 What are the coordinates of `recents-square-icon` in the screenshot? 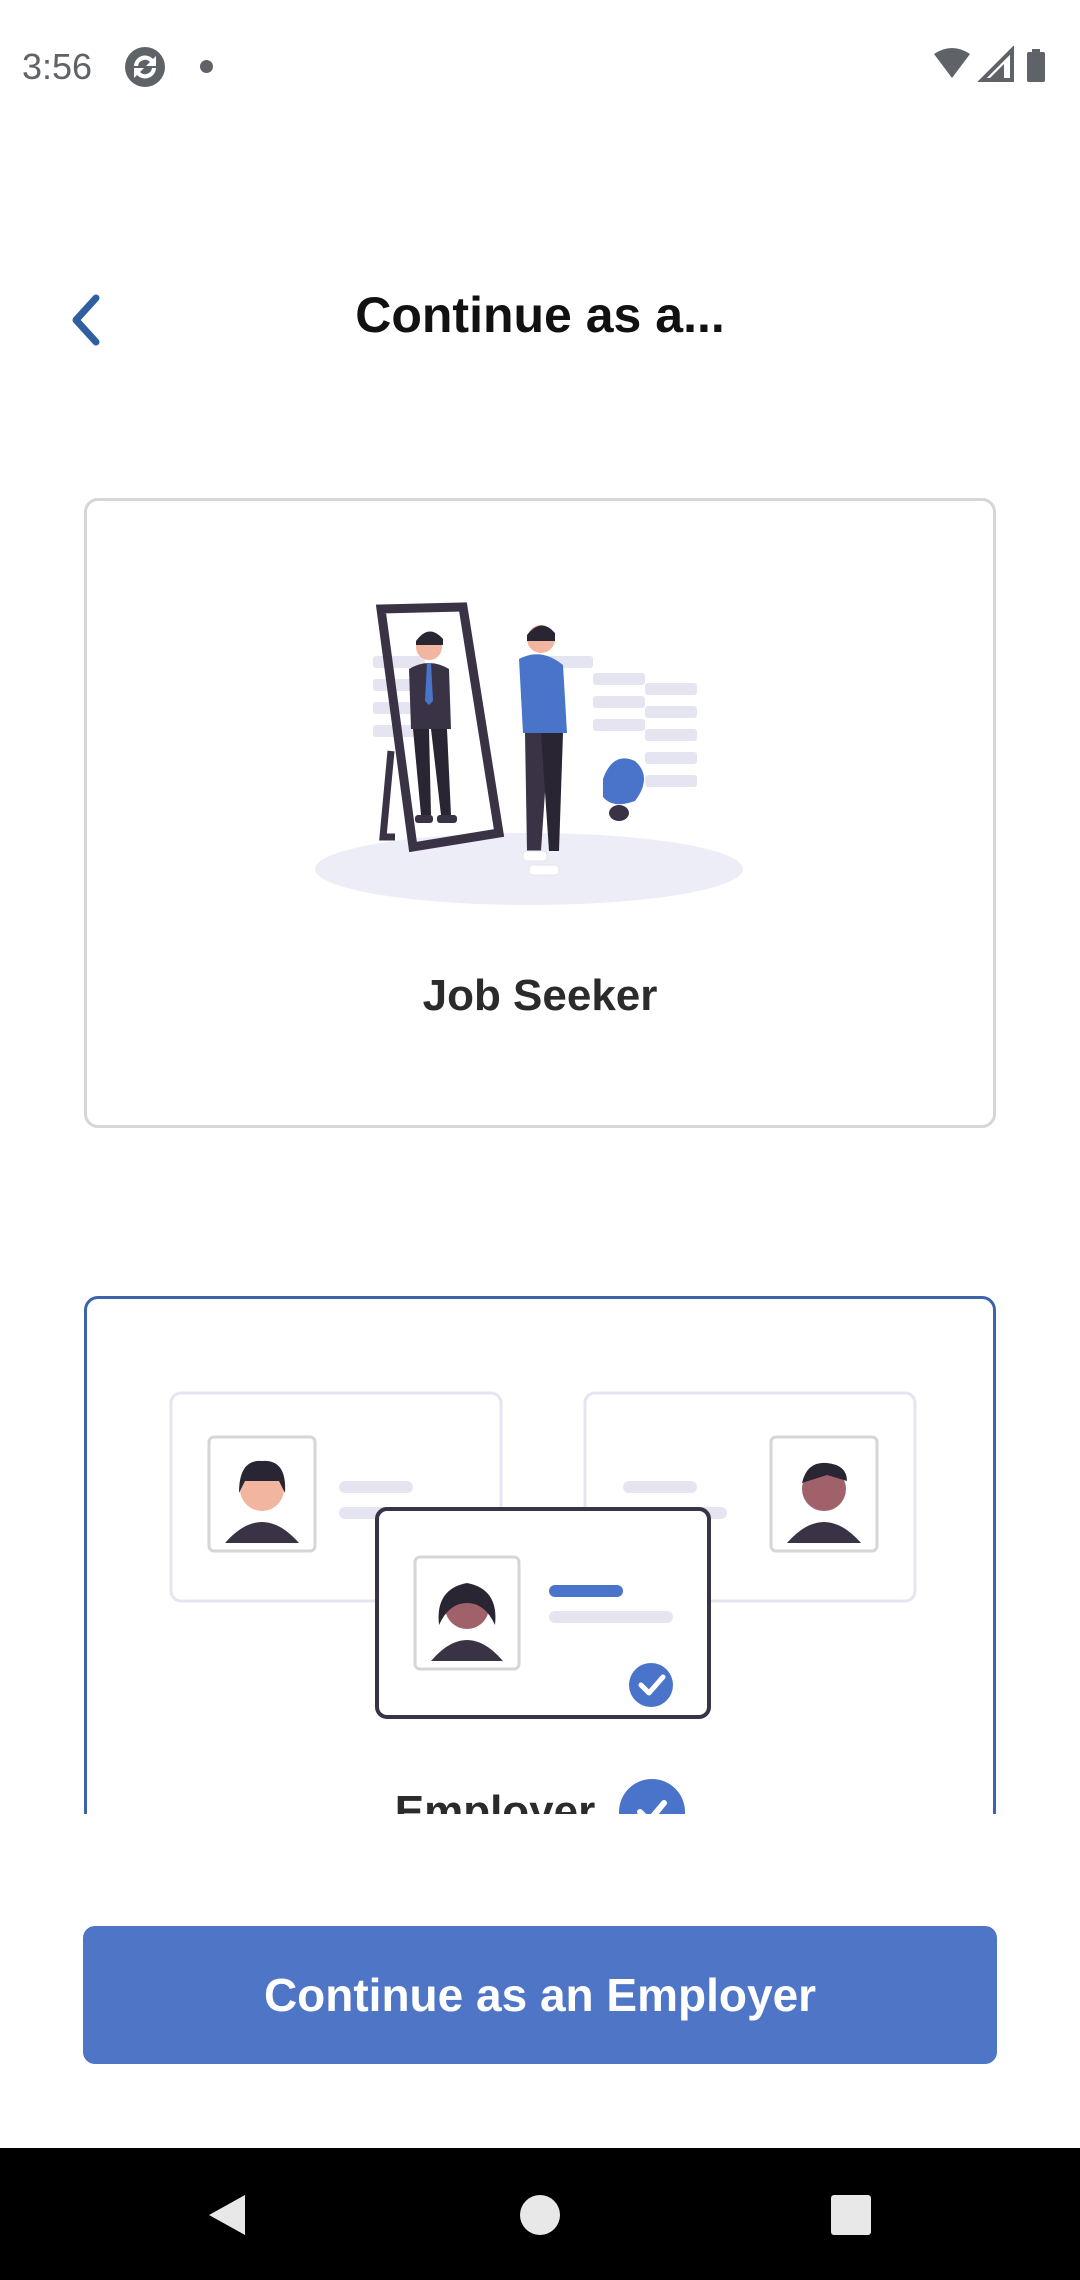 It's located at (851, 2215).